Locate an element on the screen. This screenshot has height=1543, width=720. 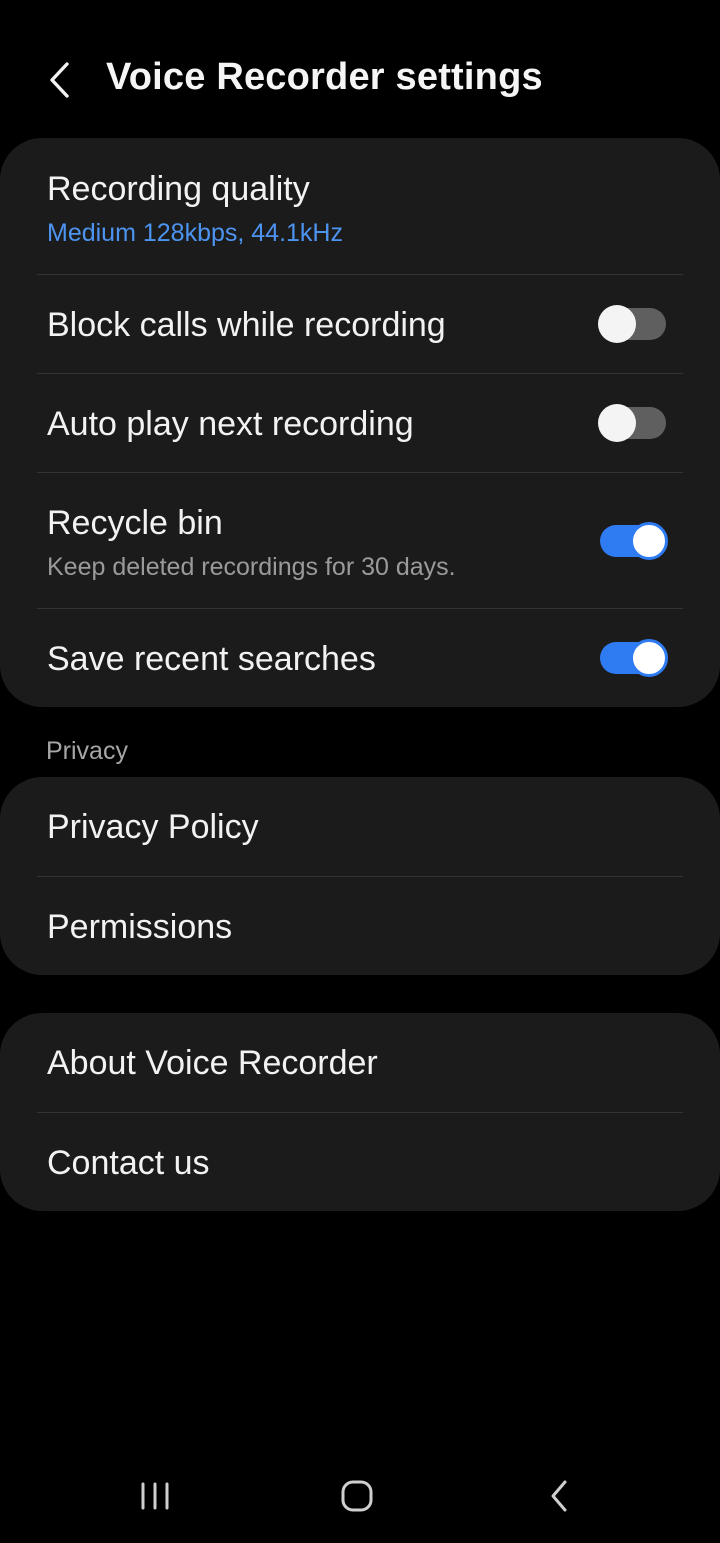
recent-apps-icon is located at coordinates (155, 1498).